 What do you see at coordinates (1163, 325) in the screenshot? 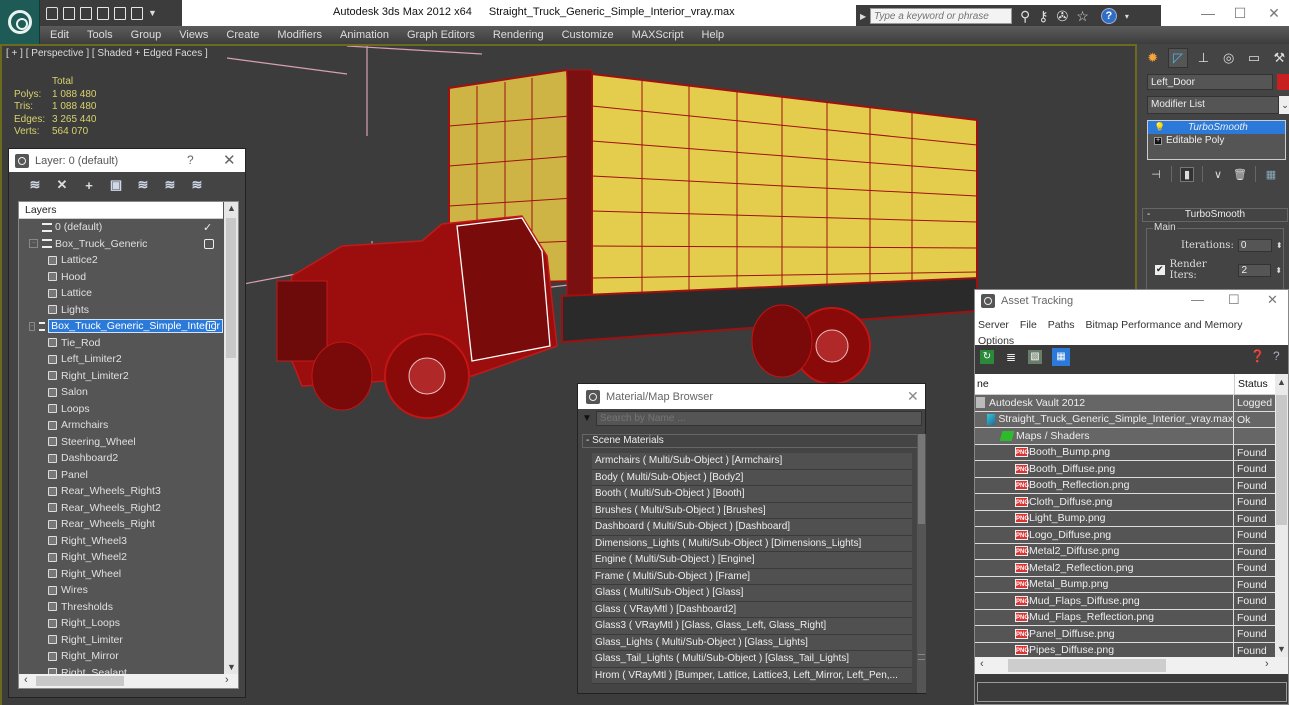
I see `menu-bitmap-performance: Bitmap Performance and Memory` at bounding box center [1163, 325].